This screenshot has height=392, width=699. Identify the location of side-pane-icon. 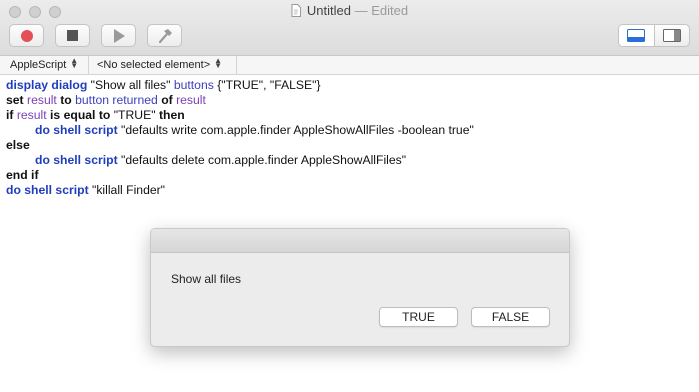
(671, 35).